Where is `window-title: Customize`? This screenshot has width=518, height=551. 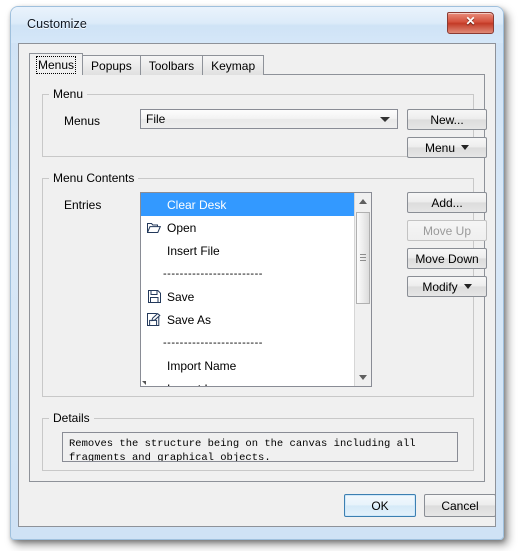
window-title: Customize is located at coordinates (57, 24).